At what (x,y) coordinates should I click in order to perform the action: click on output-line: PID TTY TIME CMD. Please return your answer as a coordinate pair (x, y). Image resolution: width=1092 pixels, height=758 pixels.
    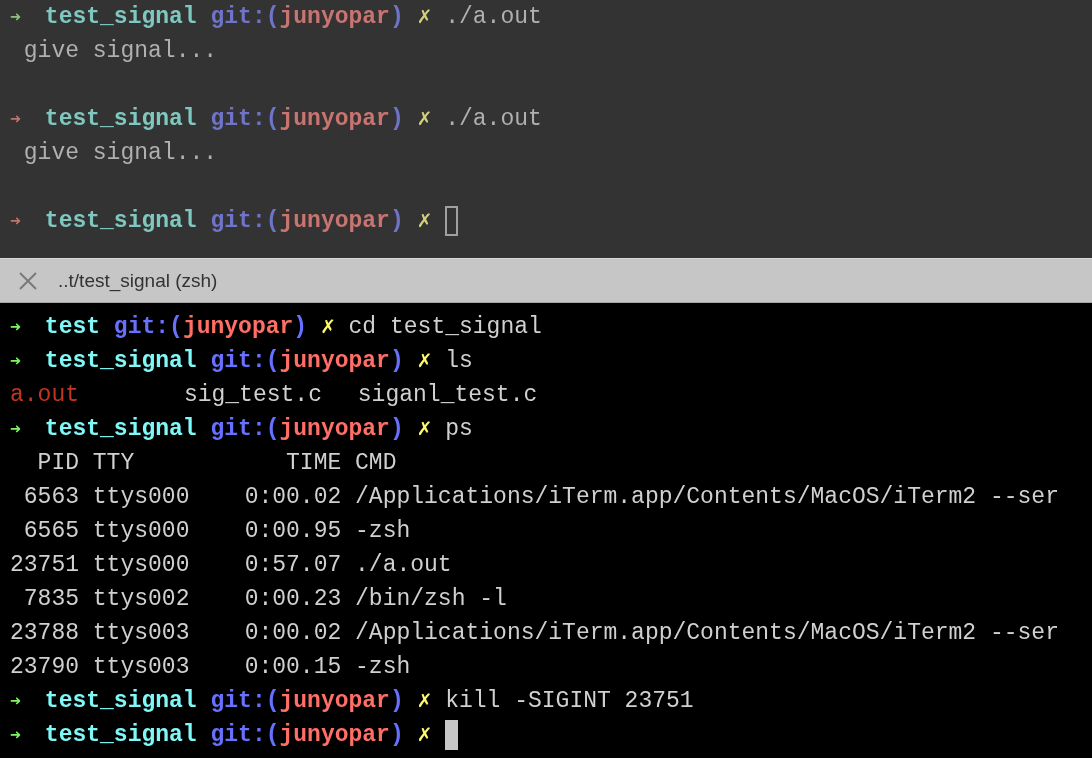
    Looking at the image, I should click on (216, 463).